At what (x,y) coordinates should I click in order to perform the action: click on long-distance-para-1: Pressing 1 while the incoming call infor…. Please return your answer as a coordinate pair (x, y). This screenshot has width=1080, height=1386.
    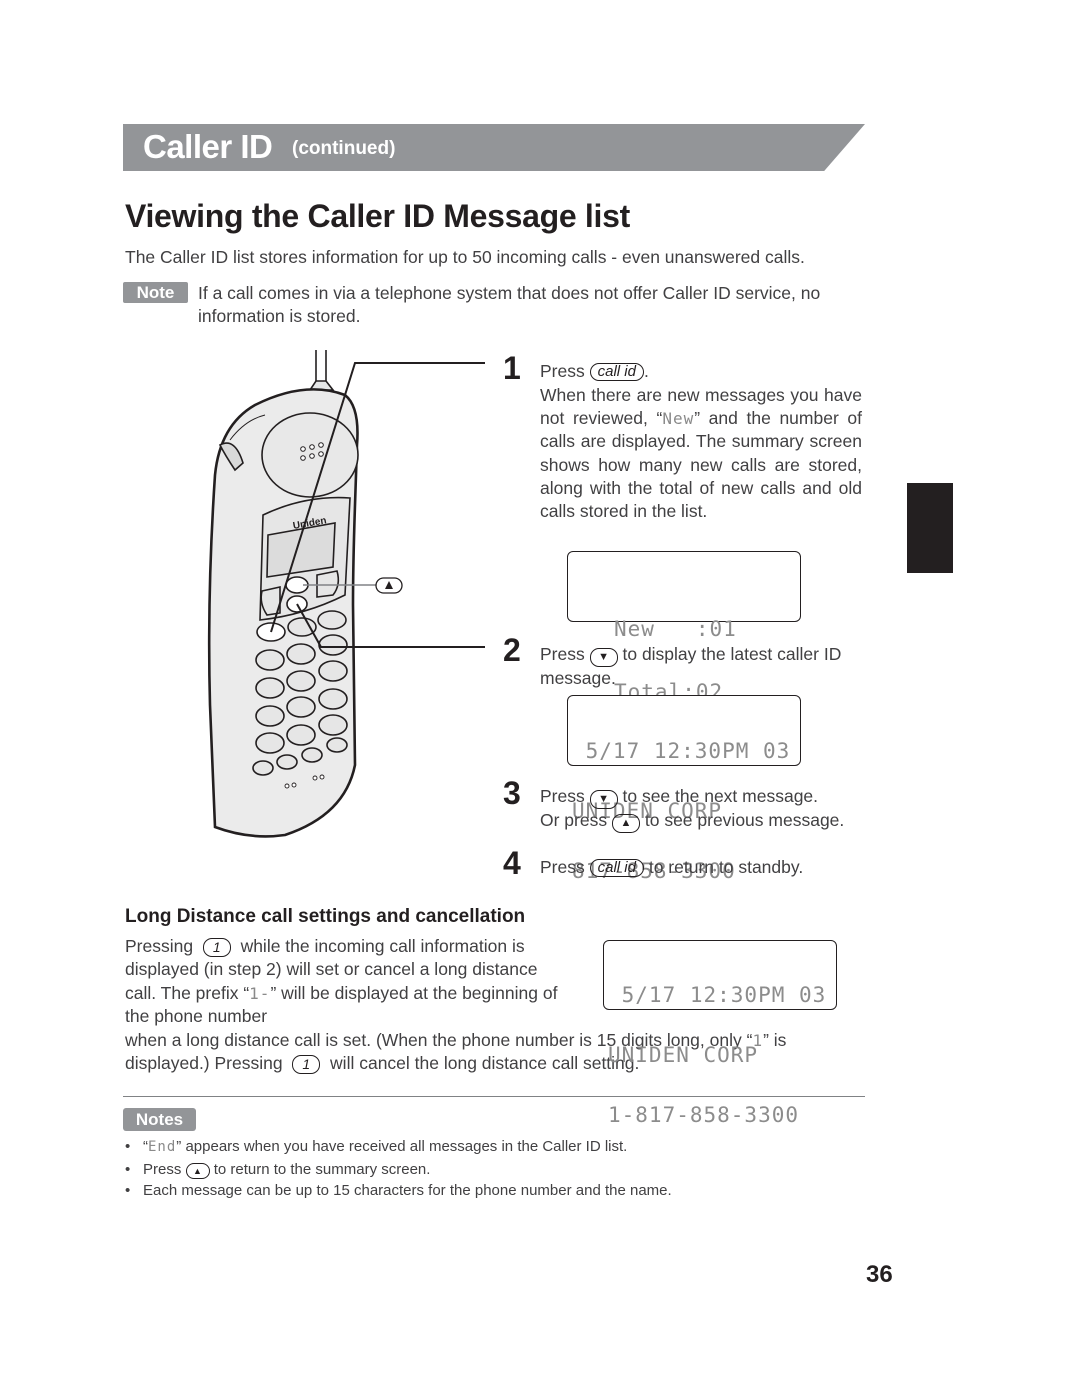
    Looking at the image, I should click on (348, 981).